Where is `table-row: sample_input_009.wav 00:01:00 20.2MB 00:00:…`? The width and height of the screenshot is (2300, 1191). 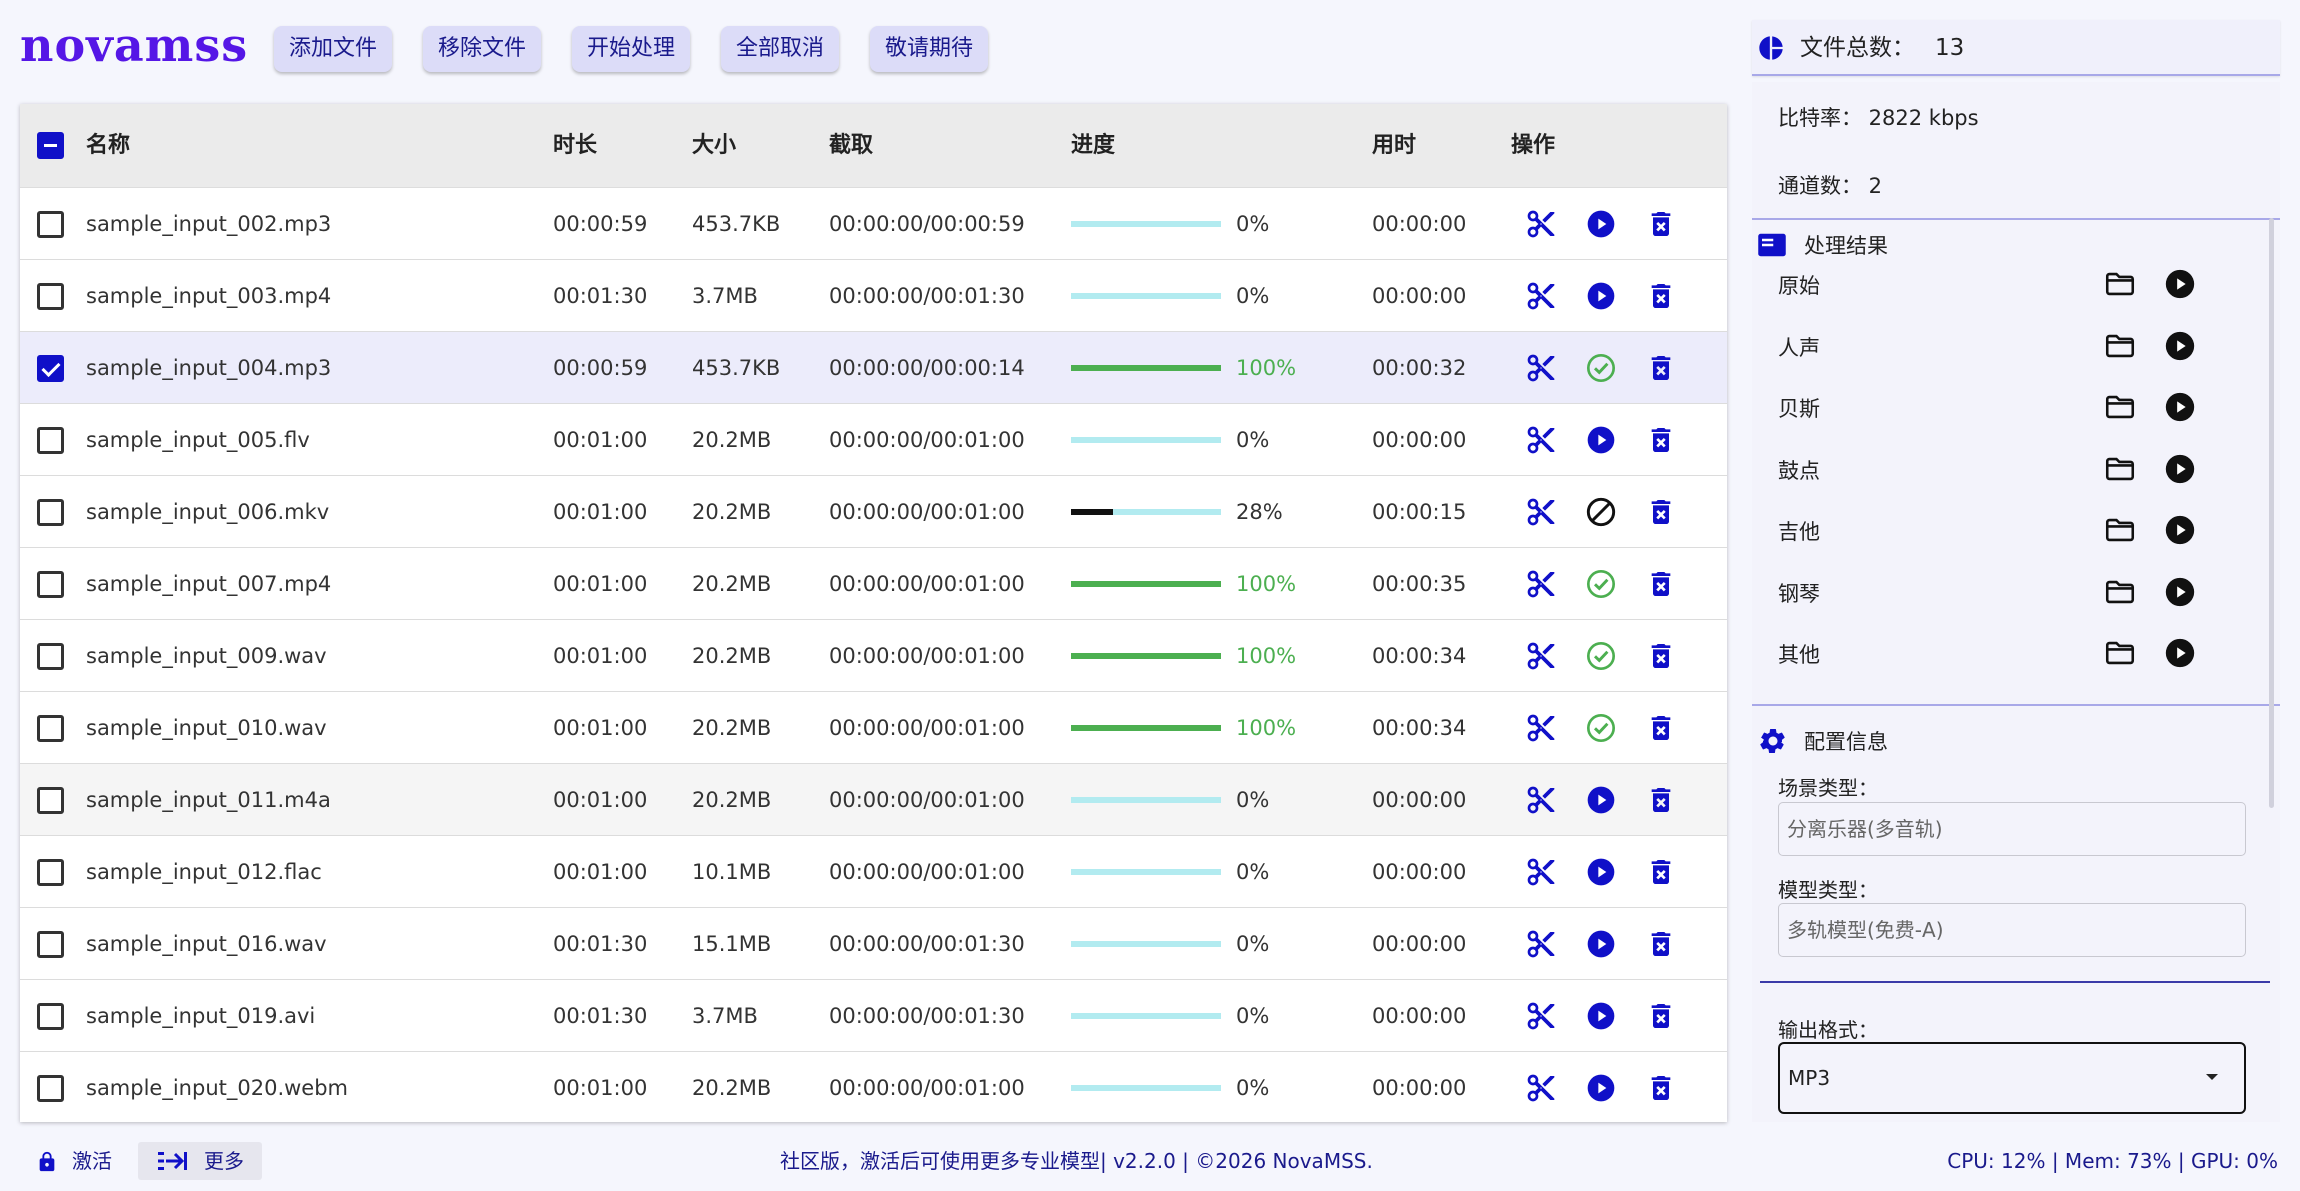
table-row: sample_input_009.wav 00:01:00 20.2MB 00:00:… is located at coordinates (873, 656).